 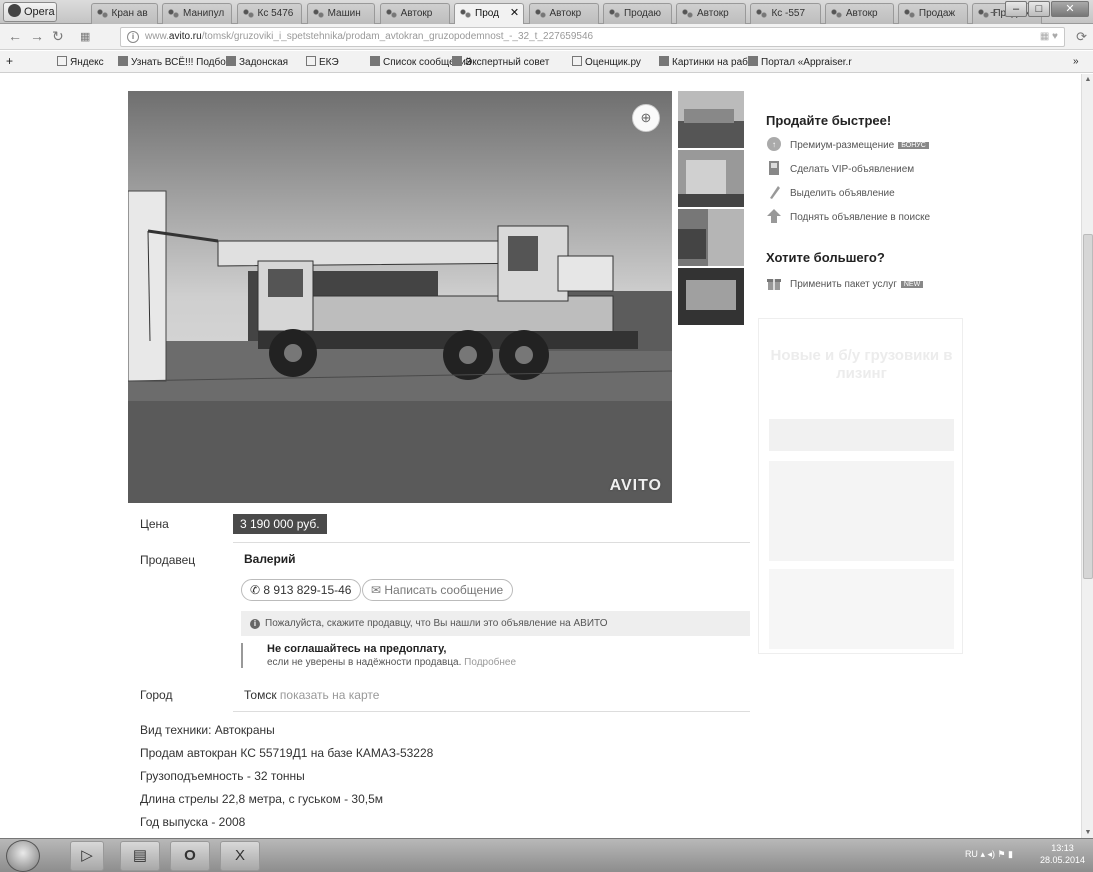 What do you see at coordinates (1088, 79) in the screenshot?
I see `scroll-up-icon: ▲` at bounding box center [1088, 79].